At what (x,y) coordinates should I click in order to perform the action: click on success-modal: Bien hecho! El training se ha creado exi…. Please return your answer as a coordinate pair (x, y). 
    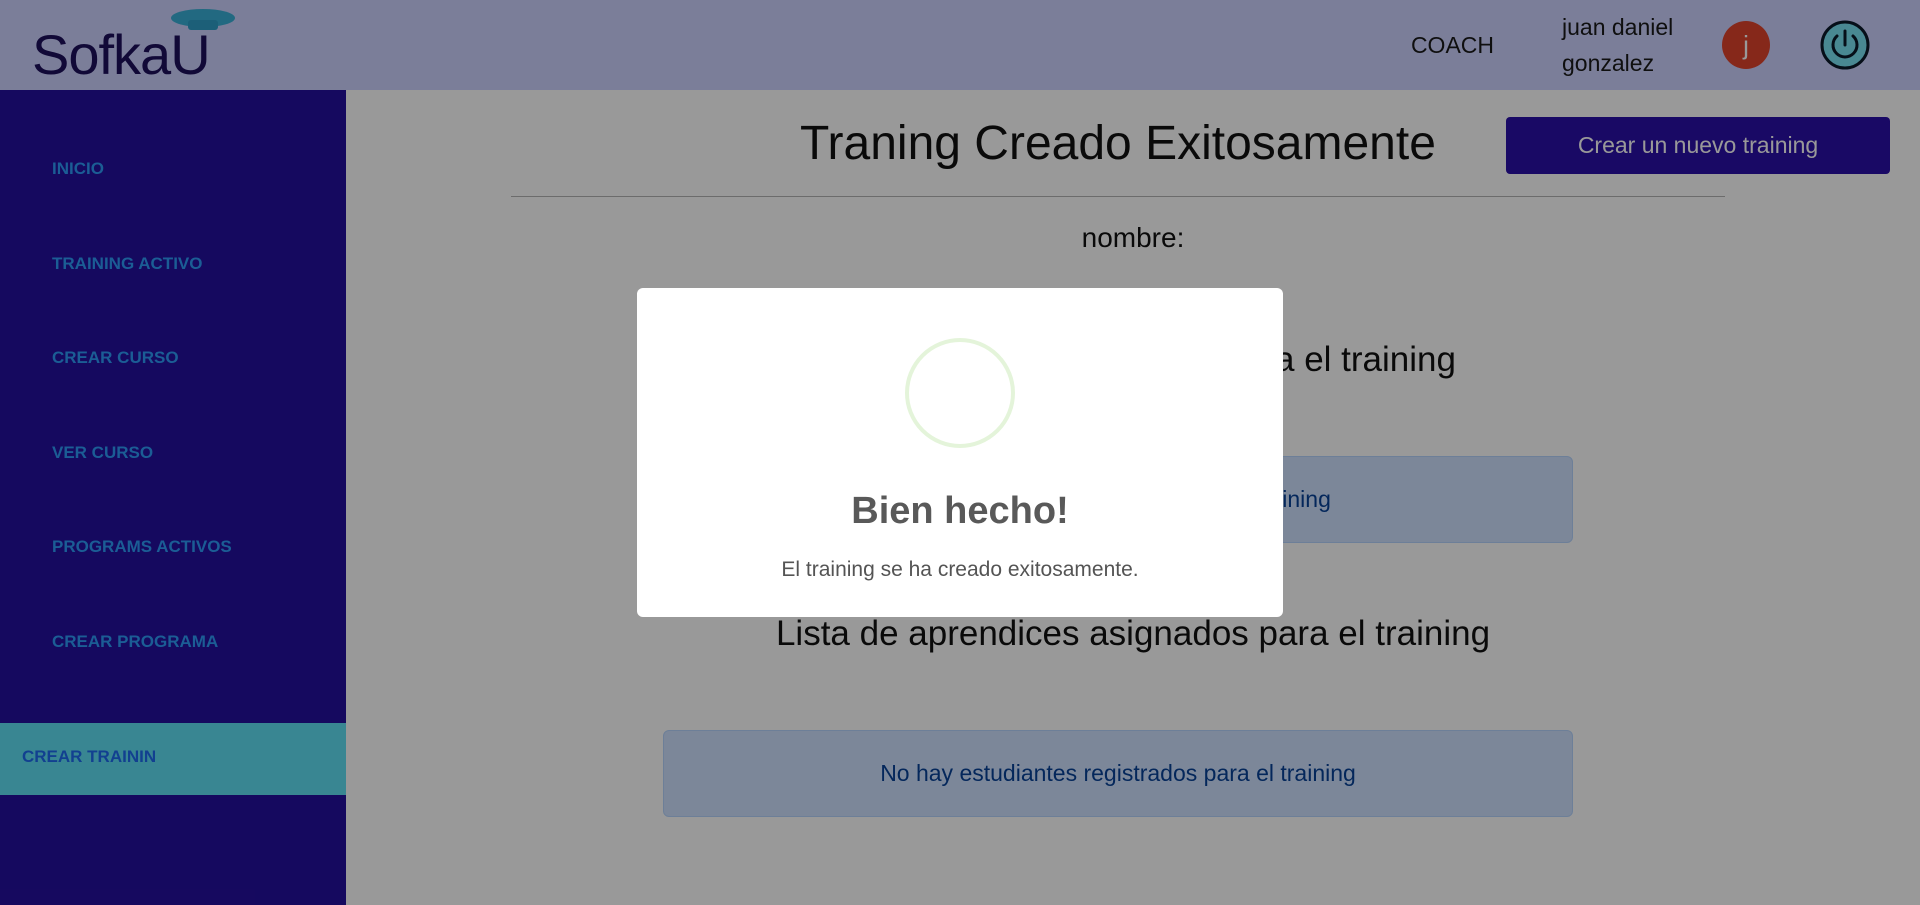
    Looking at the image, I should click on (960, 452).